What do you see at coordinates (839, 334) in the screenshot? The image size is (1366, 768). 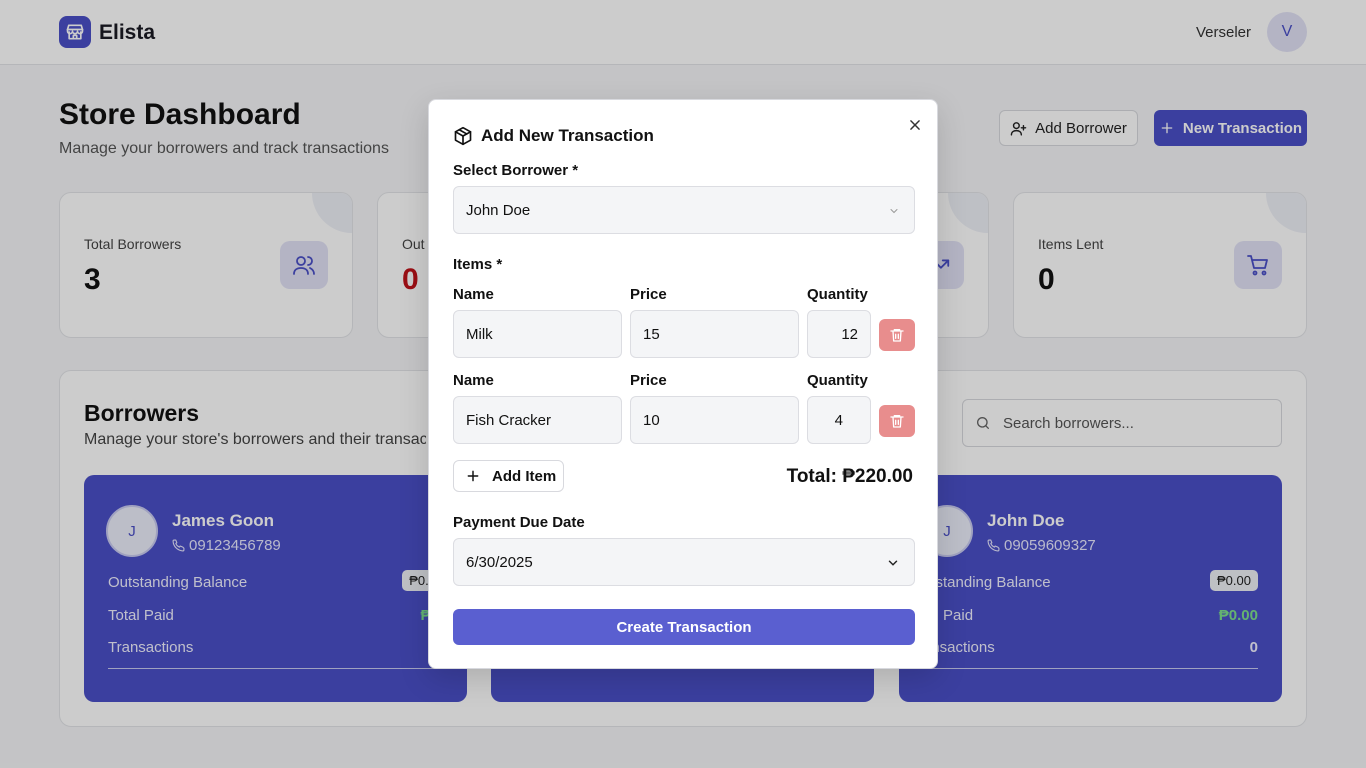 I see `item-quantity-input: 12` at bounding box center [839, 334].